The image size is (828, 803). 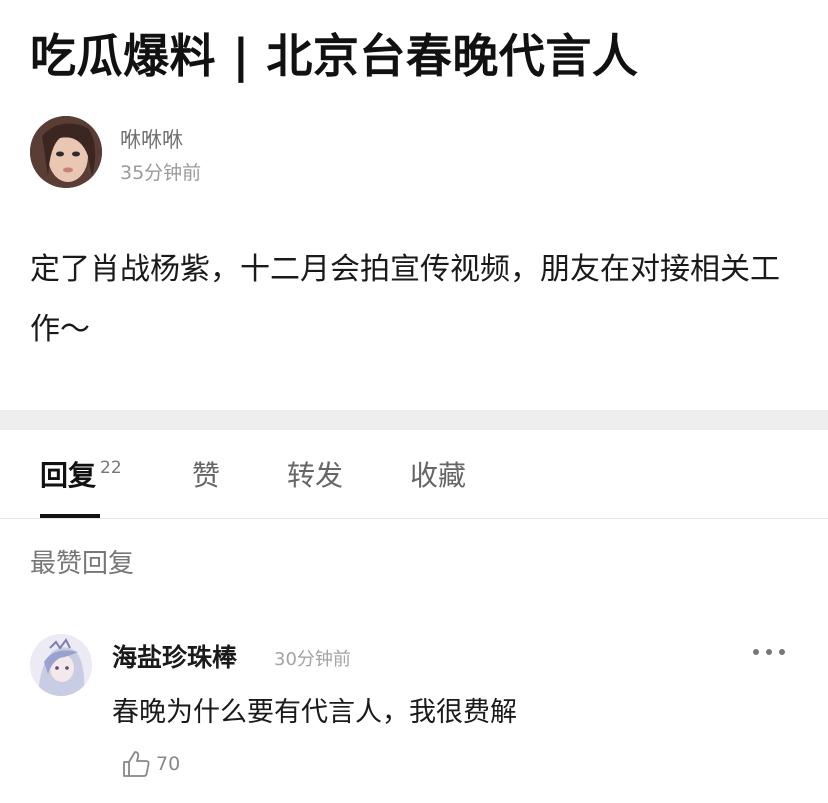 I want to click on thumbs-up-icon, so click(x=136, y=764).